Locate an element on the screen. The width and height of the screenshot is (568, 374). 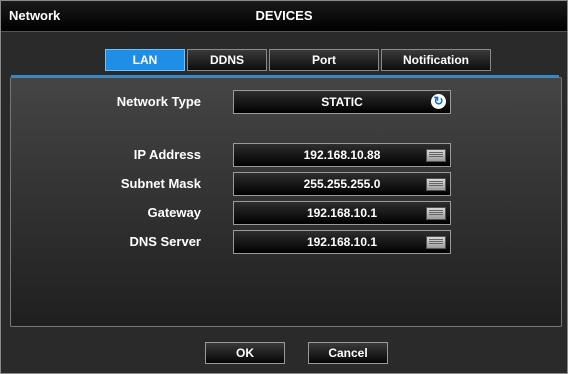
ip-address-value: 192.168.10.88 is located at coordinates (342, 155).